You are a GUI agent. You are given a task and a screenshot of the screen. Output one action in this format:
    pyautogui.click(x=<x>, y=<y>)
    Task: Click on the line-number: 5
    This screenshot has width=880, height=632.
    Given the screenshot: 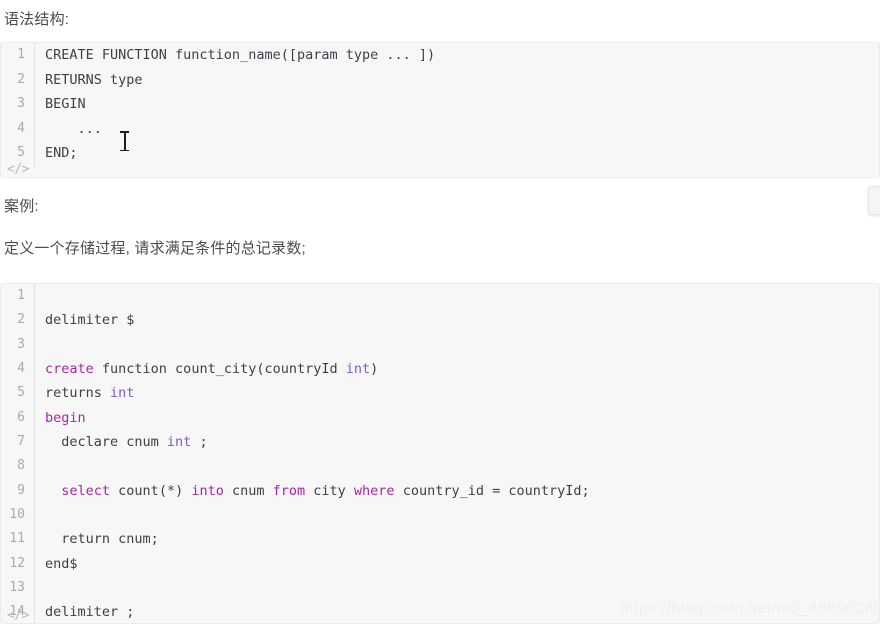 What is the action you would take?
    pyautogui.click(x=18, y=393)
    